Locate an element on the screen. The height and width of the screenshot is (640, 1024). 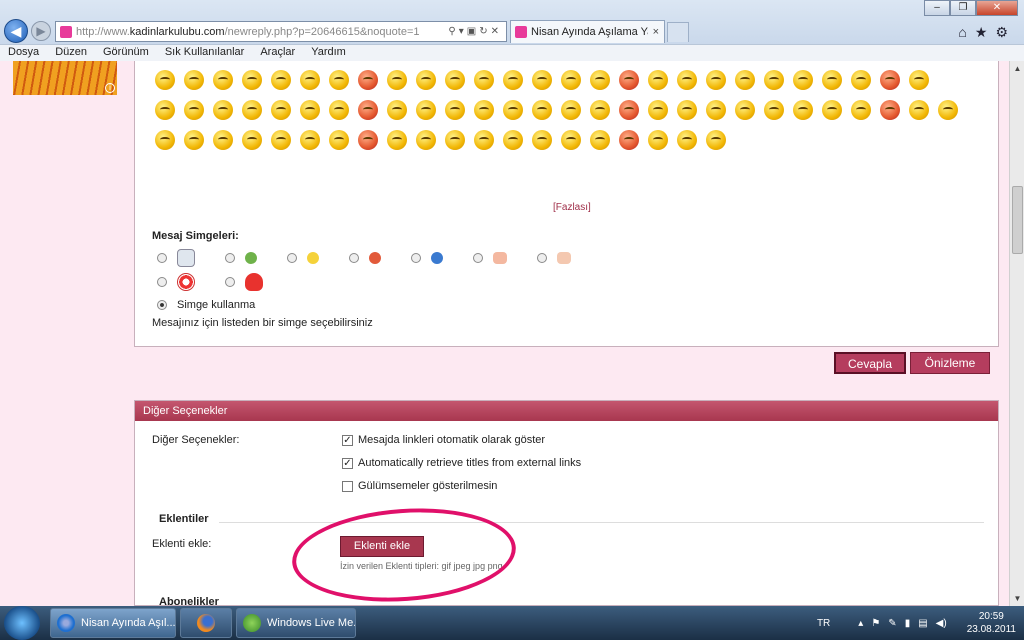
menu-edit: Düzen is located at coordinates (71, 53).